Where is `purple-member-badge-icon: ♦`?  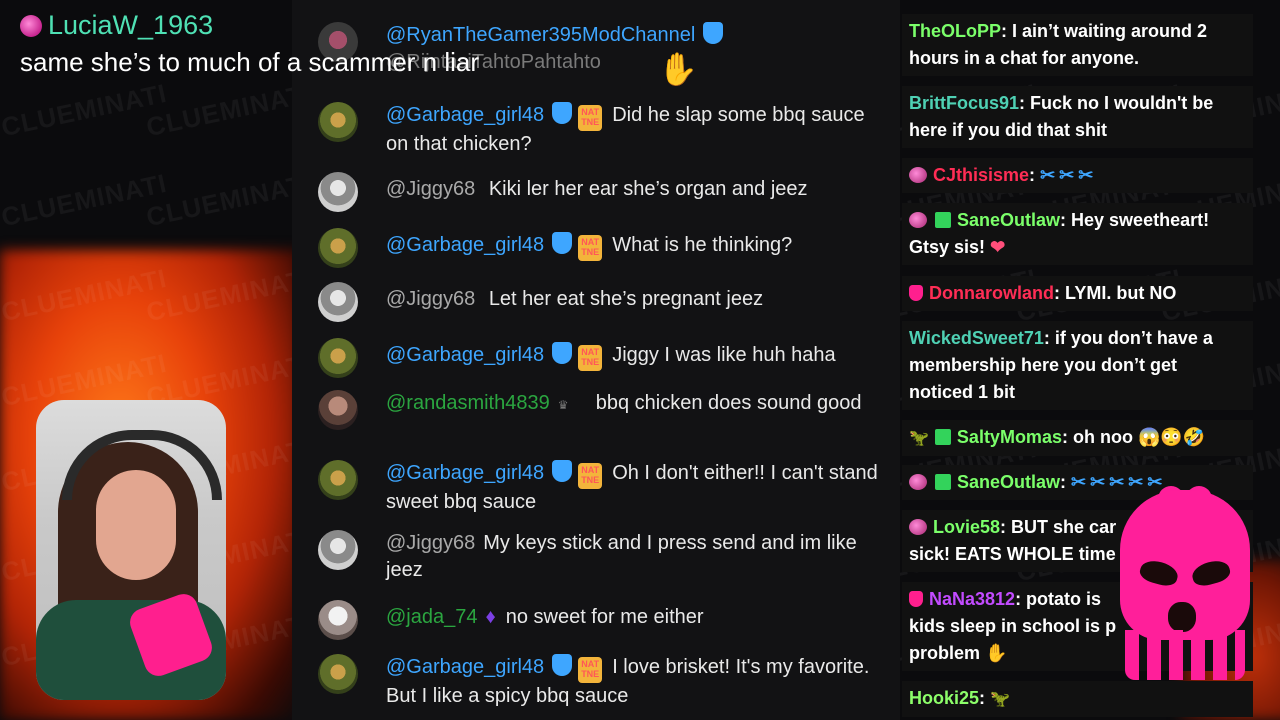
purple-member-badge-icon: ♦ is located at coordinates (490, 617).